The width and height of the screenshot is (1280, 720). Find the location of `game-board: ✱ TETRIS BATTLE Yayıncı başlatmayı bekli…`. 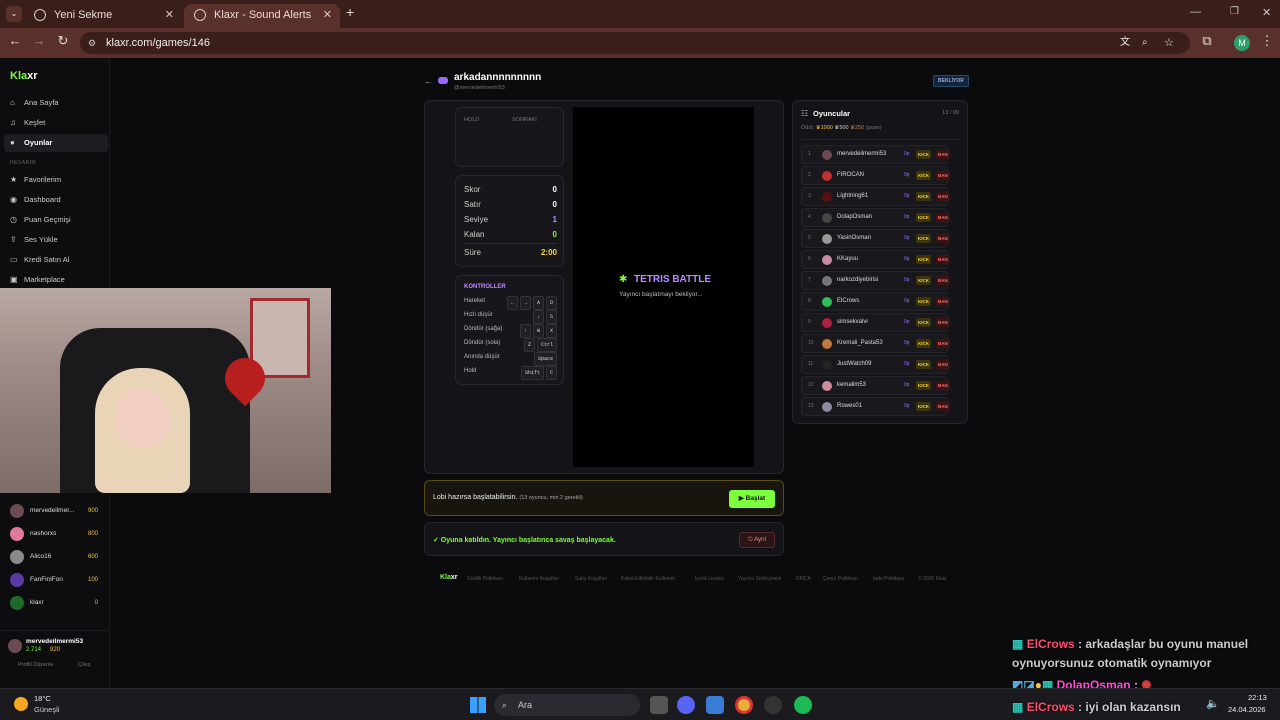

game-board: ✱ TETRIS BATTLE Yayıncı başlatmayı bekli… is located at coordinates (663, 287).